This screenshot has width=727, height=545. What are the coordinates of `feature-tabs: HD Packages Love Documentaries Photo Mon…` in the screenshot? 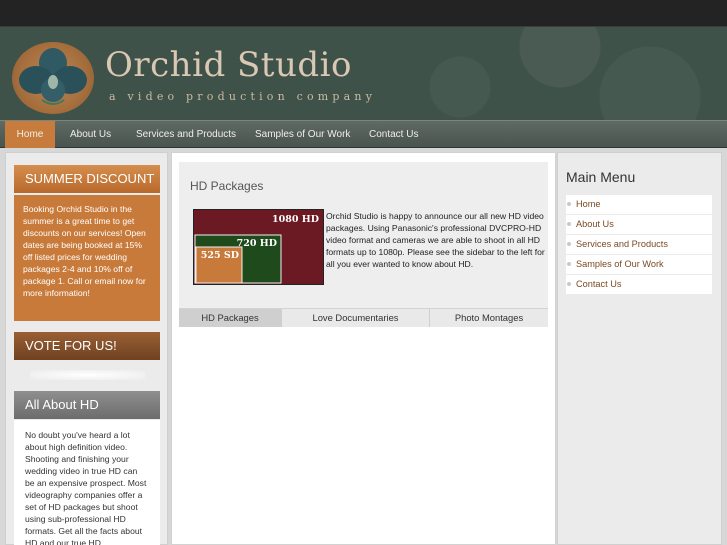 It's located at (363, 317).